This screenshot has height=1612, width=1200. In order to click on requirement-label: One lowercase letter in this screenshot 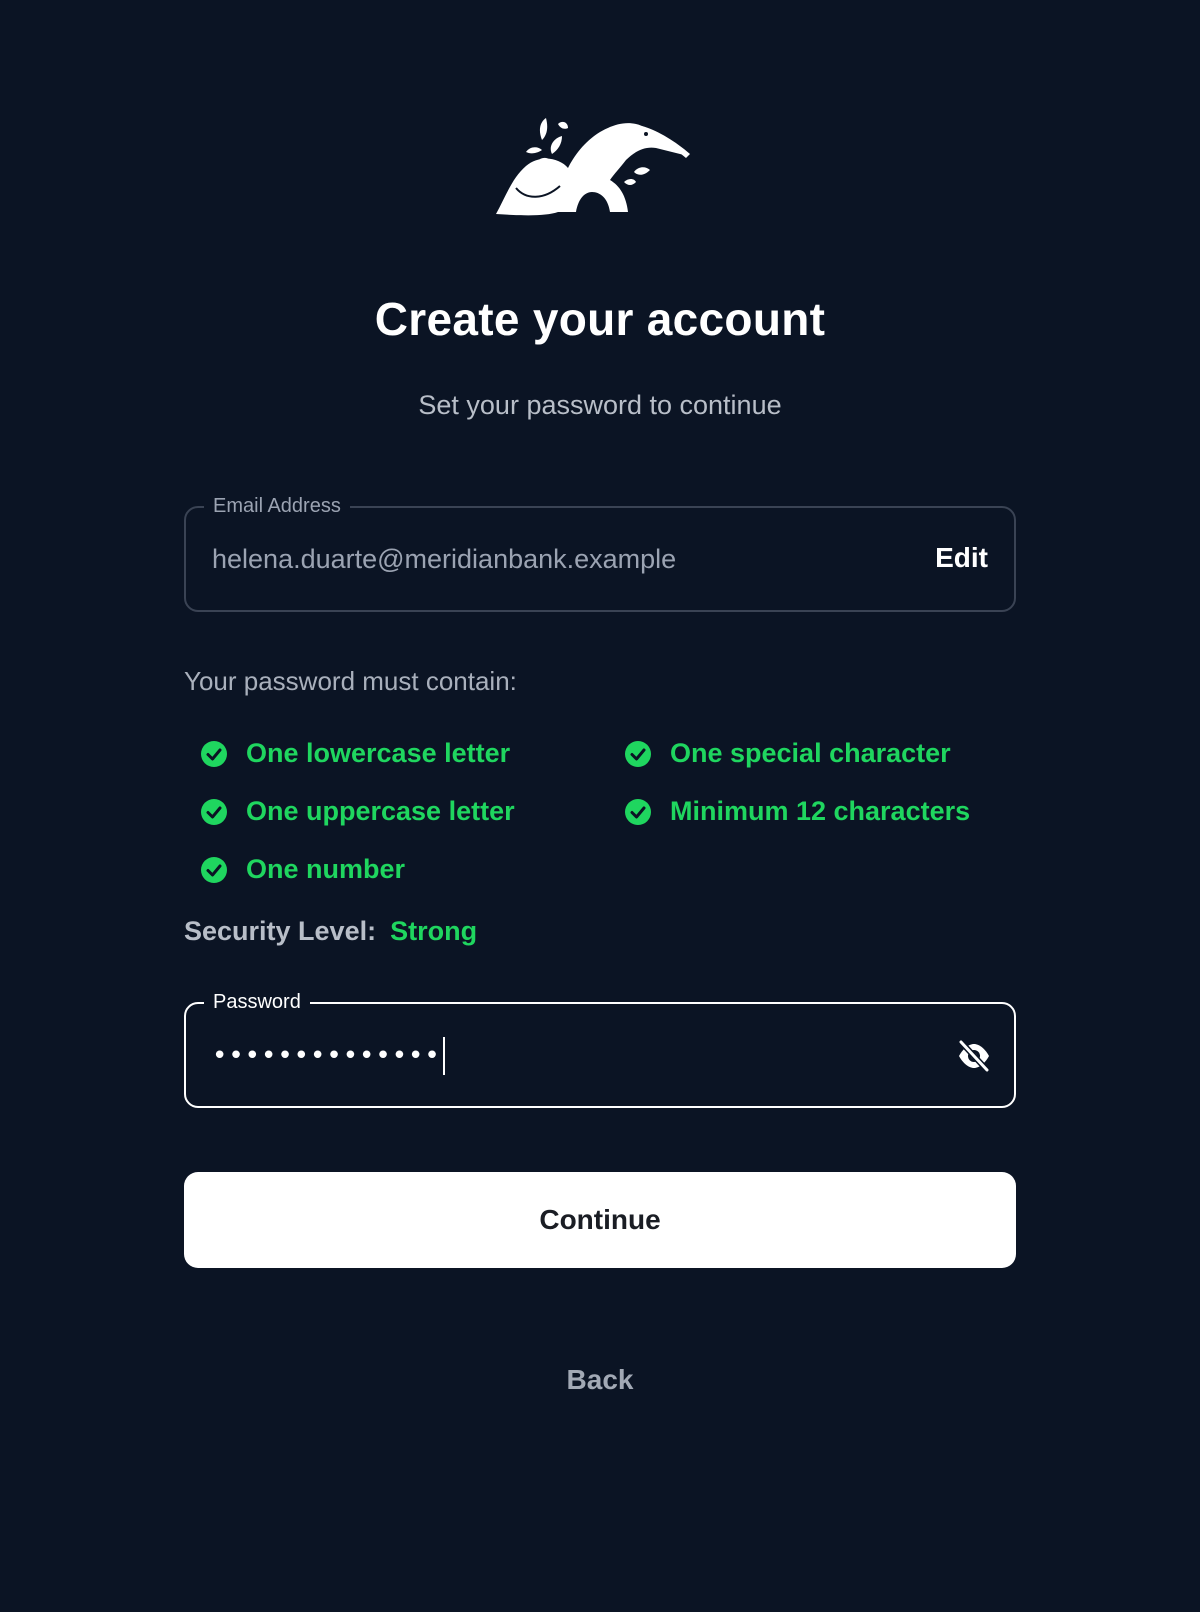, I will do `click(378, 753)`.